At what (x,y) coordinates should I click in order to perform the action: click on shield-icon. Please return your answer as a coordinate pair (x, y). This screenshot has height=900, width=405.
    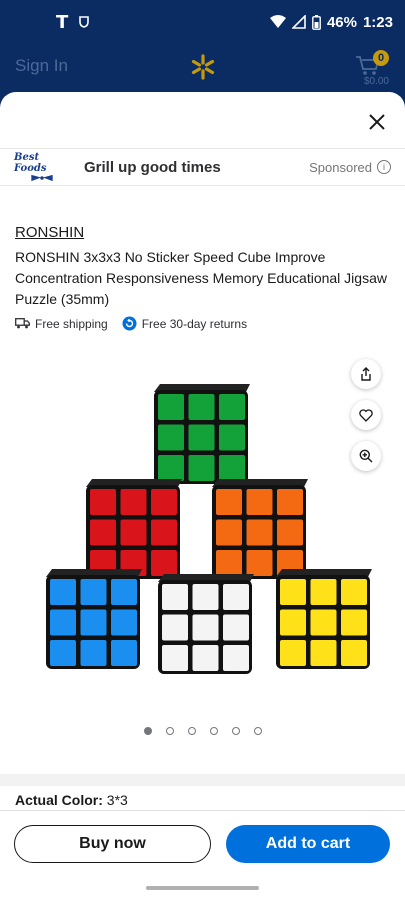
    Looking at the image, I should click on (84, 22).